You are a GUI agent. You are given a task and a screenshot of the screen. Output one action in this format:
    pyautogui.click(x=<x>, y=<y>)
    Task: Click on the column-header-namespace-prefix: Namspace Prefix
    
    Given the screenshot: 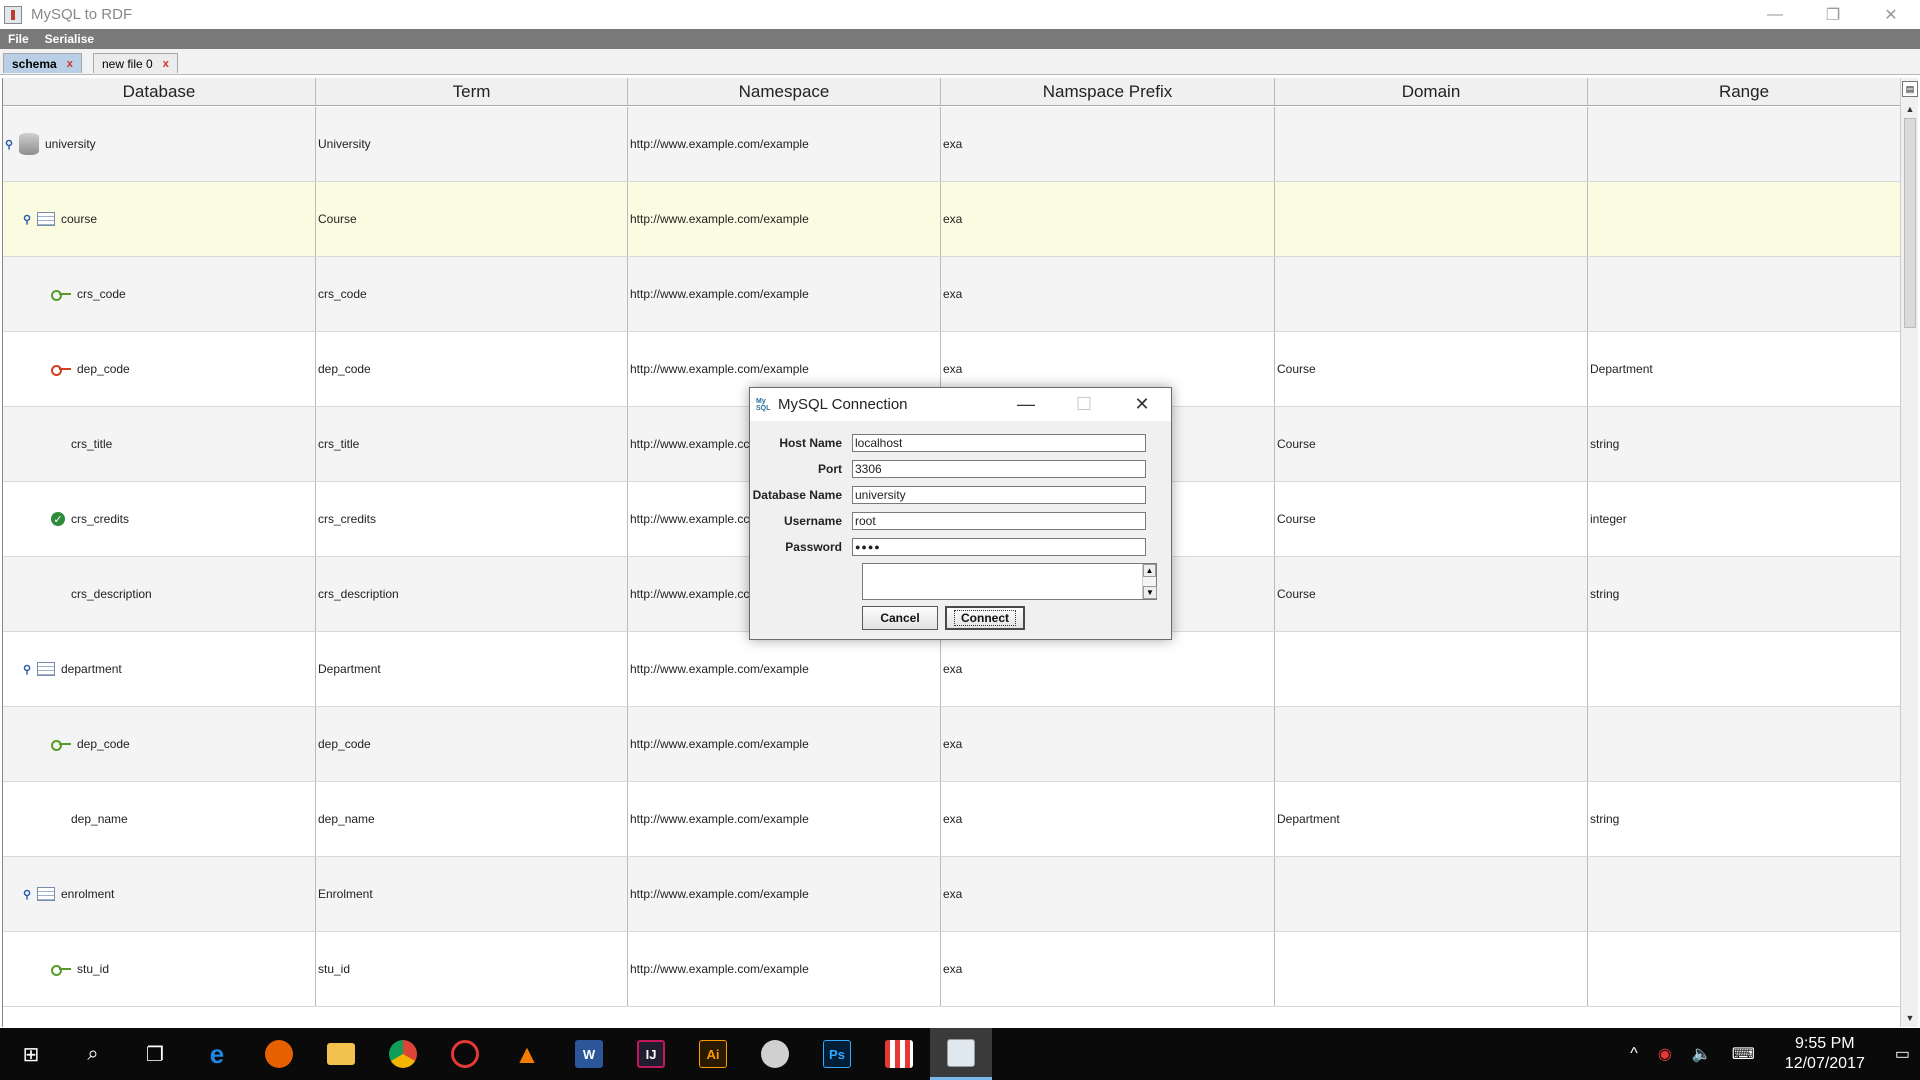 What is the action you would take?
    pyautogui.click(x=1108, y=92)
    